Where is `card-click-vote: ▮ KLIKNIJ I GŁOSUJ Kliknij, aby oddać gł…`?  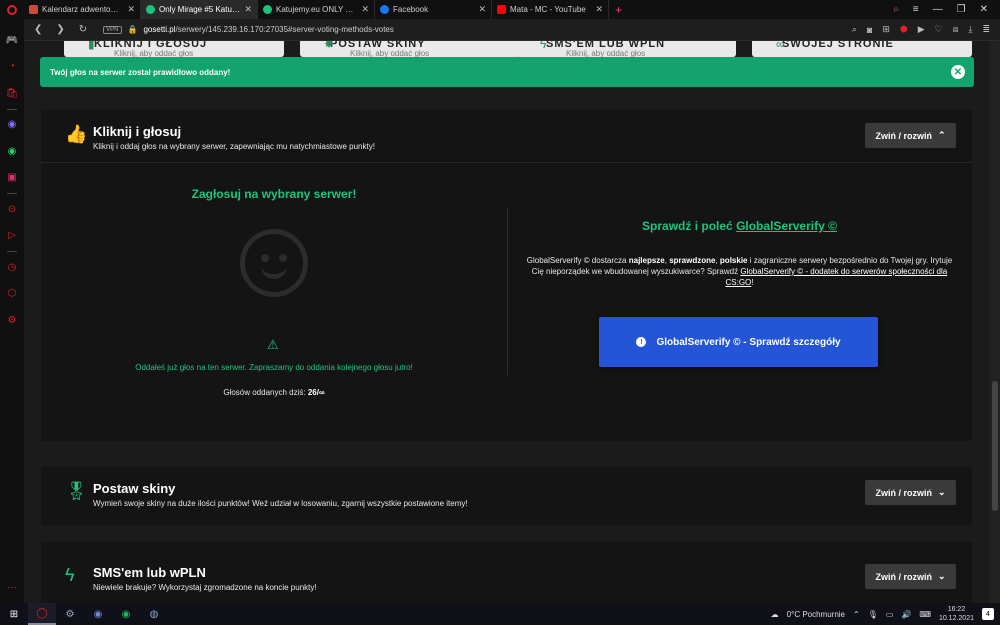
card-click-vote: ▮ KLIKNIJ I GŁOSUJ Kliknij, aby oddać gł… is located at coordinates (174, 49).